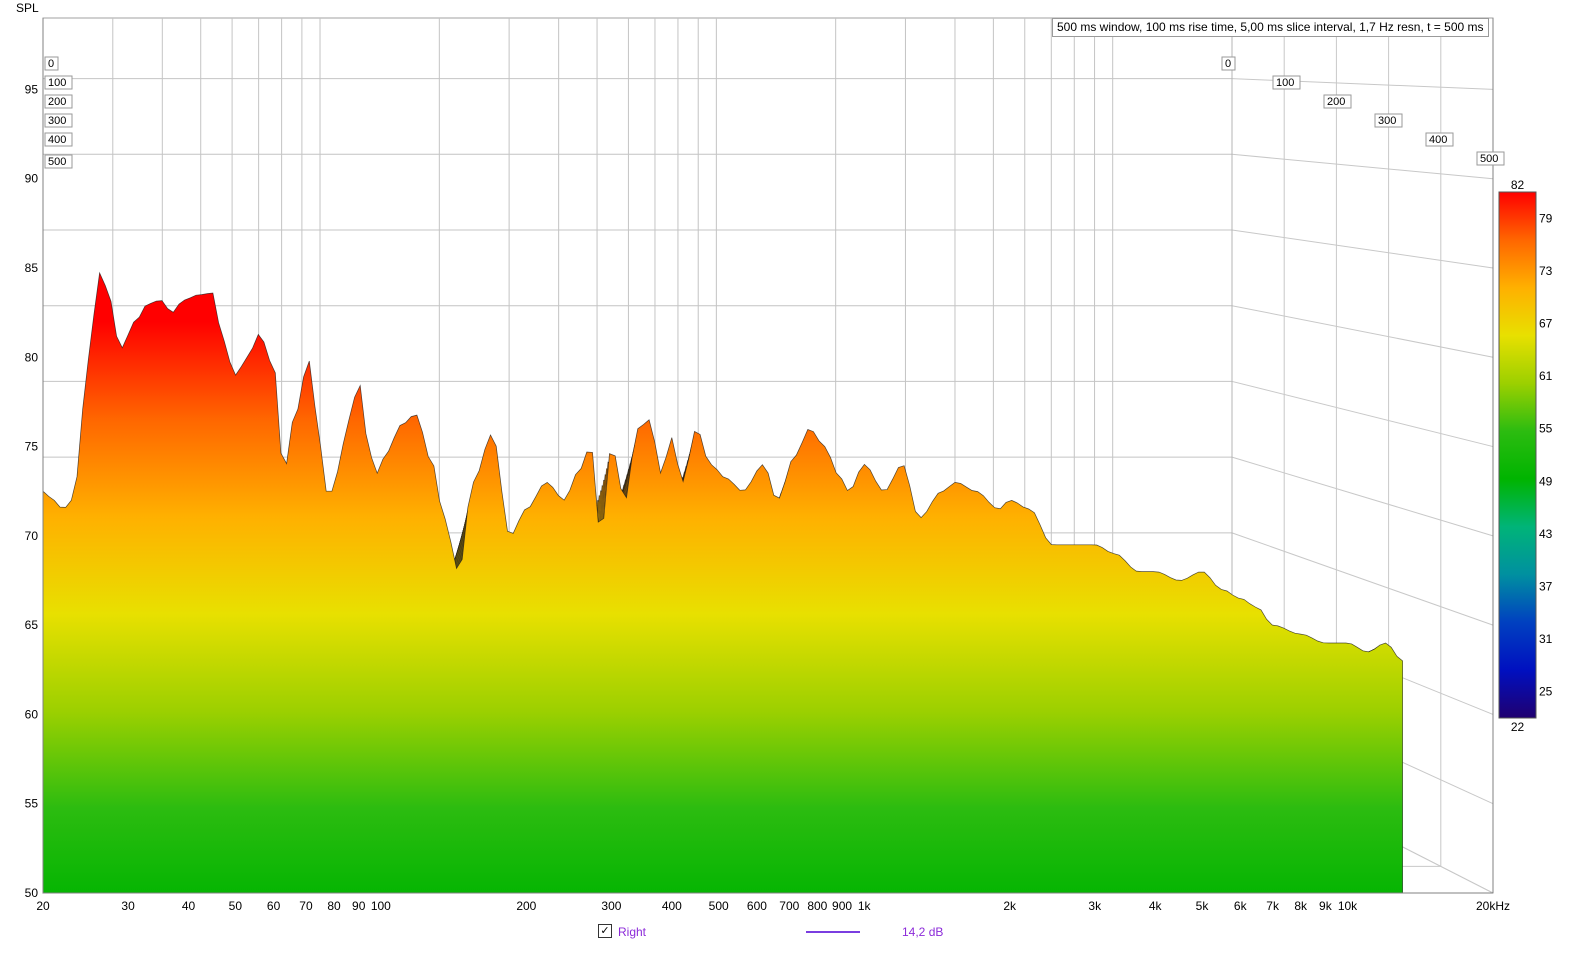 This screenshot has height=959, width=1590. Describe the element at coordinates (1518, 185) in the screenshot. I see `colorbar-label: 82` at that location.